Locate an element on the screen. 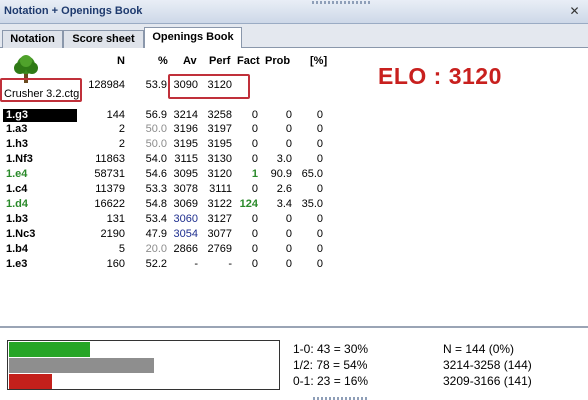 Image resolution: width=588 pixels, height=400 pixels. col-n-header: N is located at coordinates (121, 61).